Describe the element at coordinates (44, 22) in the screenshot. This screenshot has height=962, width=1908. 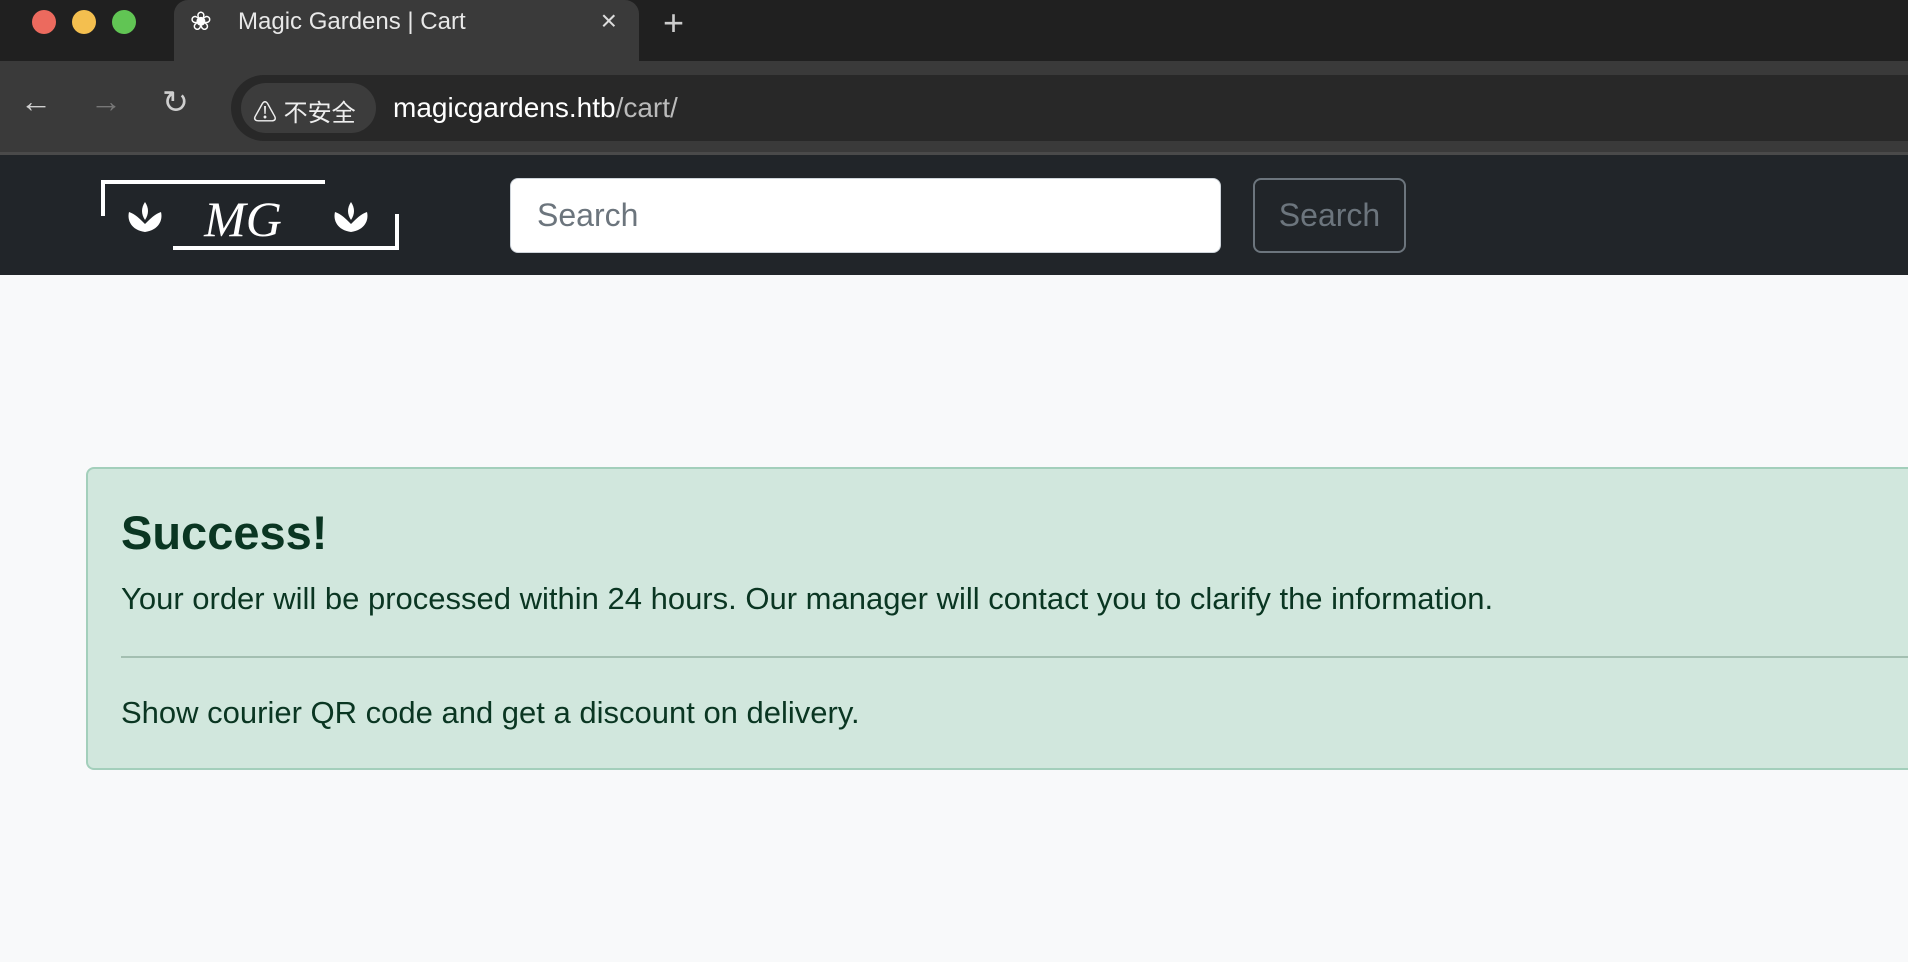
I see `close-window-button` at that location.